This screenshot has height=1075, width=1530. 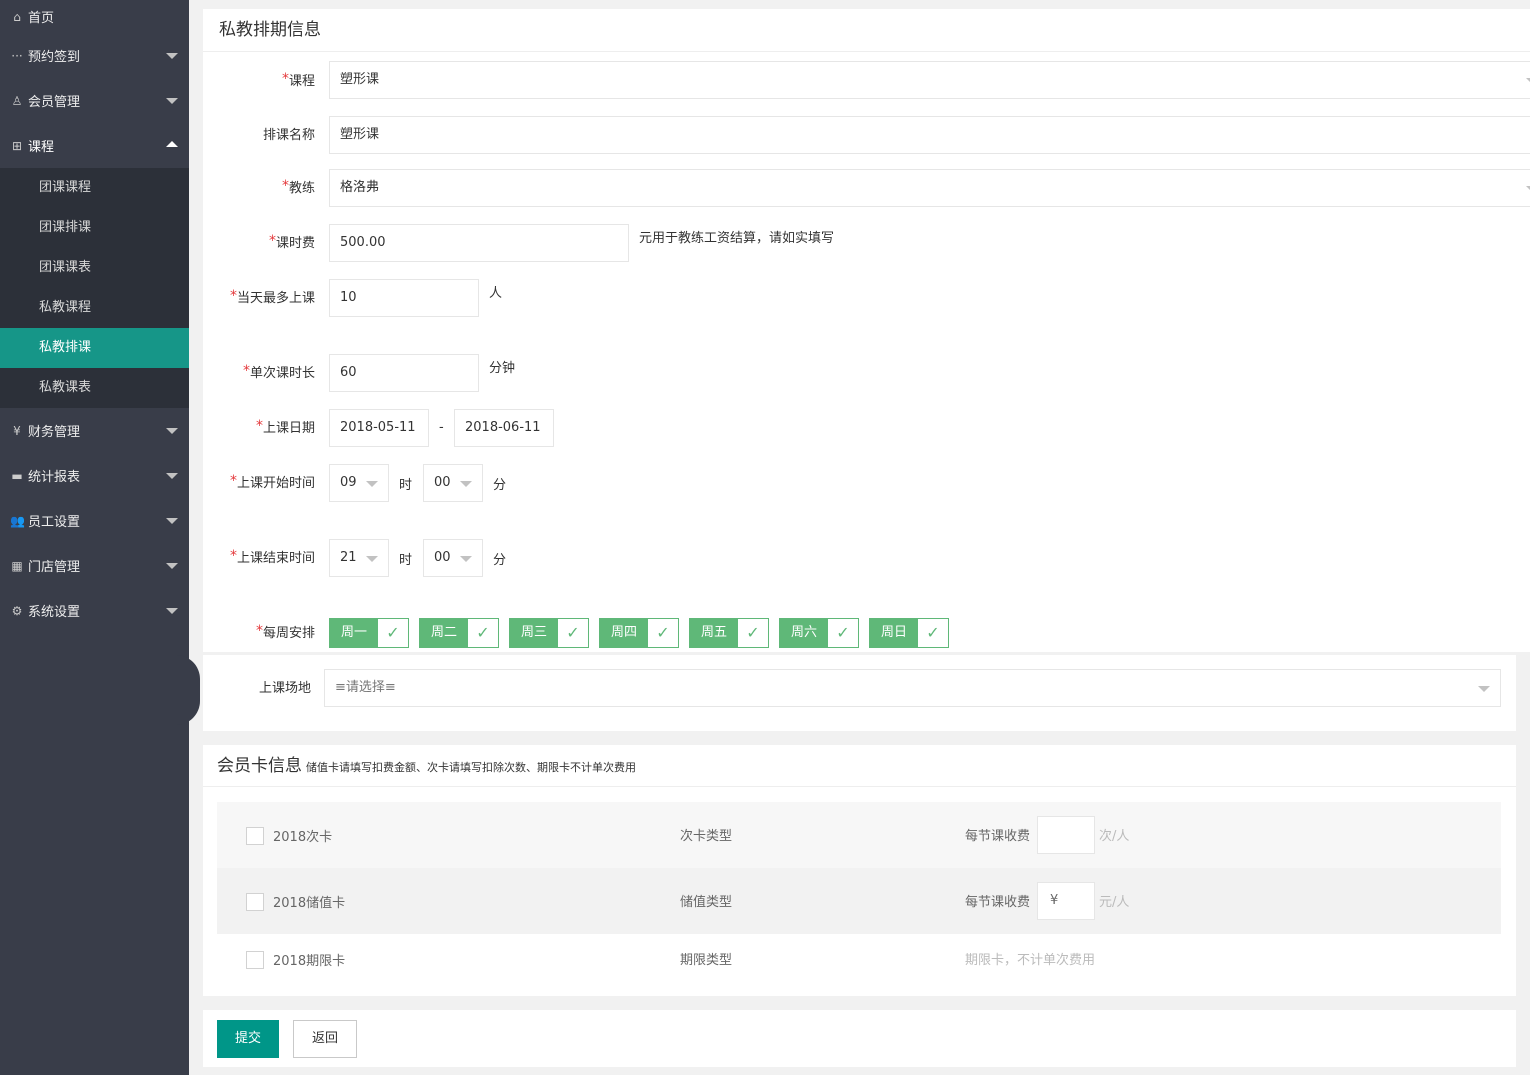 What do you see at coordinates (504, 428) in the screenshot?
I see `date-end-input: 2018-06-11` at bounding box center [504, 428].